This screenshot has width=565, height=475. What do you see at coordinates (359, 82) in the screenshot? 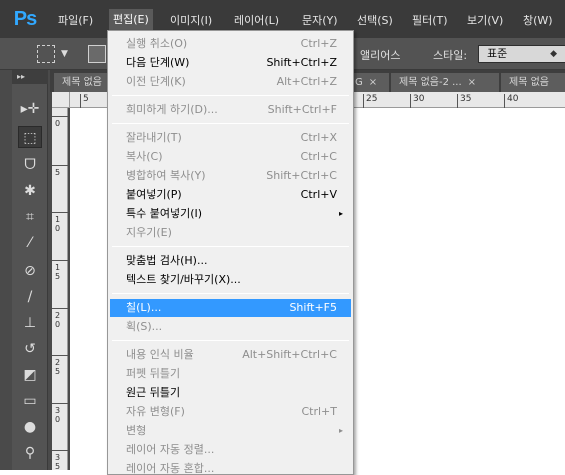
I see `doc-tab-label: G` at bounding box center [359, 82].